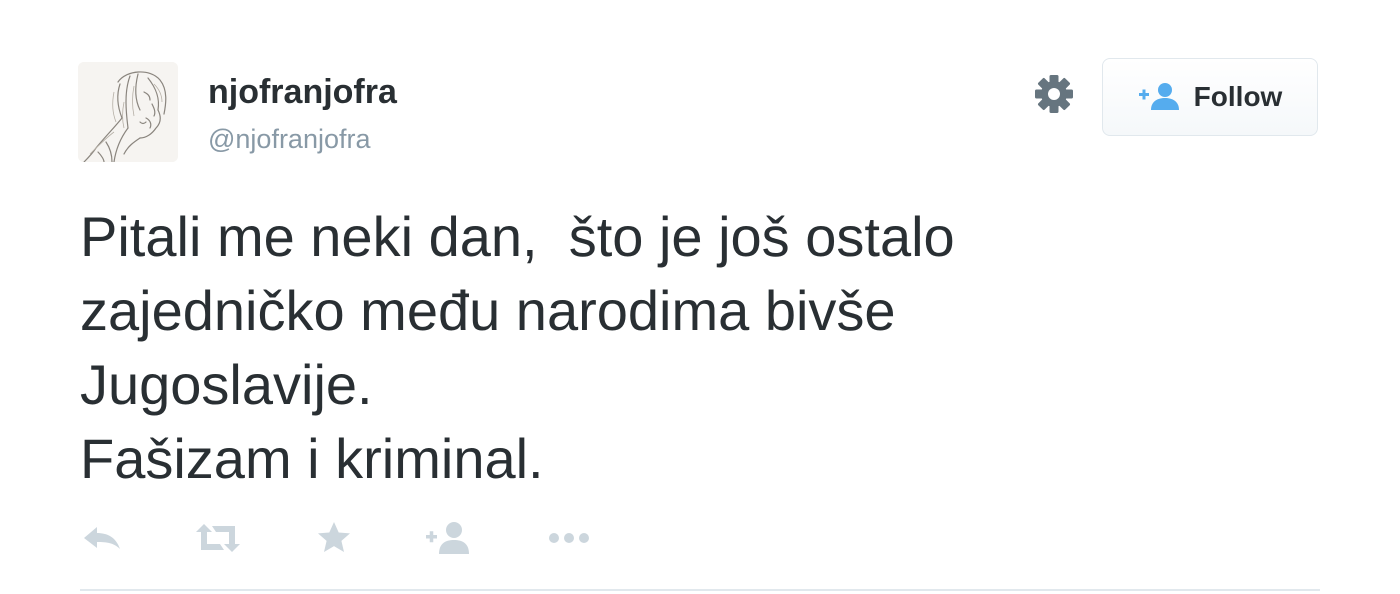 This screenshot has height=594, width=1400. What do you see at coordinates (312, 458) in the screenshot?
I see `tweet-text-line: Fašizam i kriminal.` at bounding box center [312, 458].